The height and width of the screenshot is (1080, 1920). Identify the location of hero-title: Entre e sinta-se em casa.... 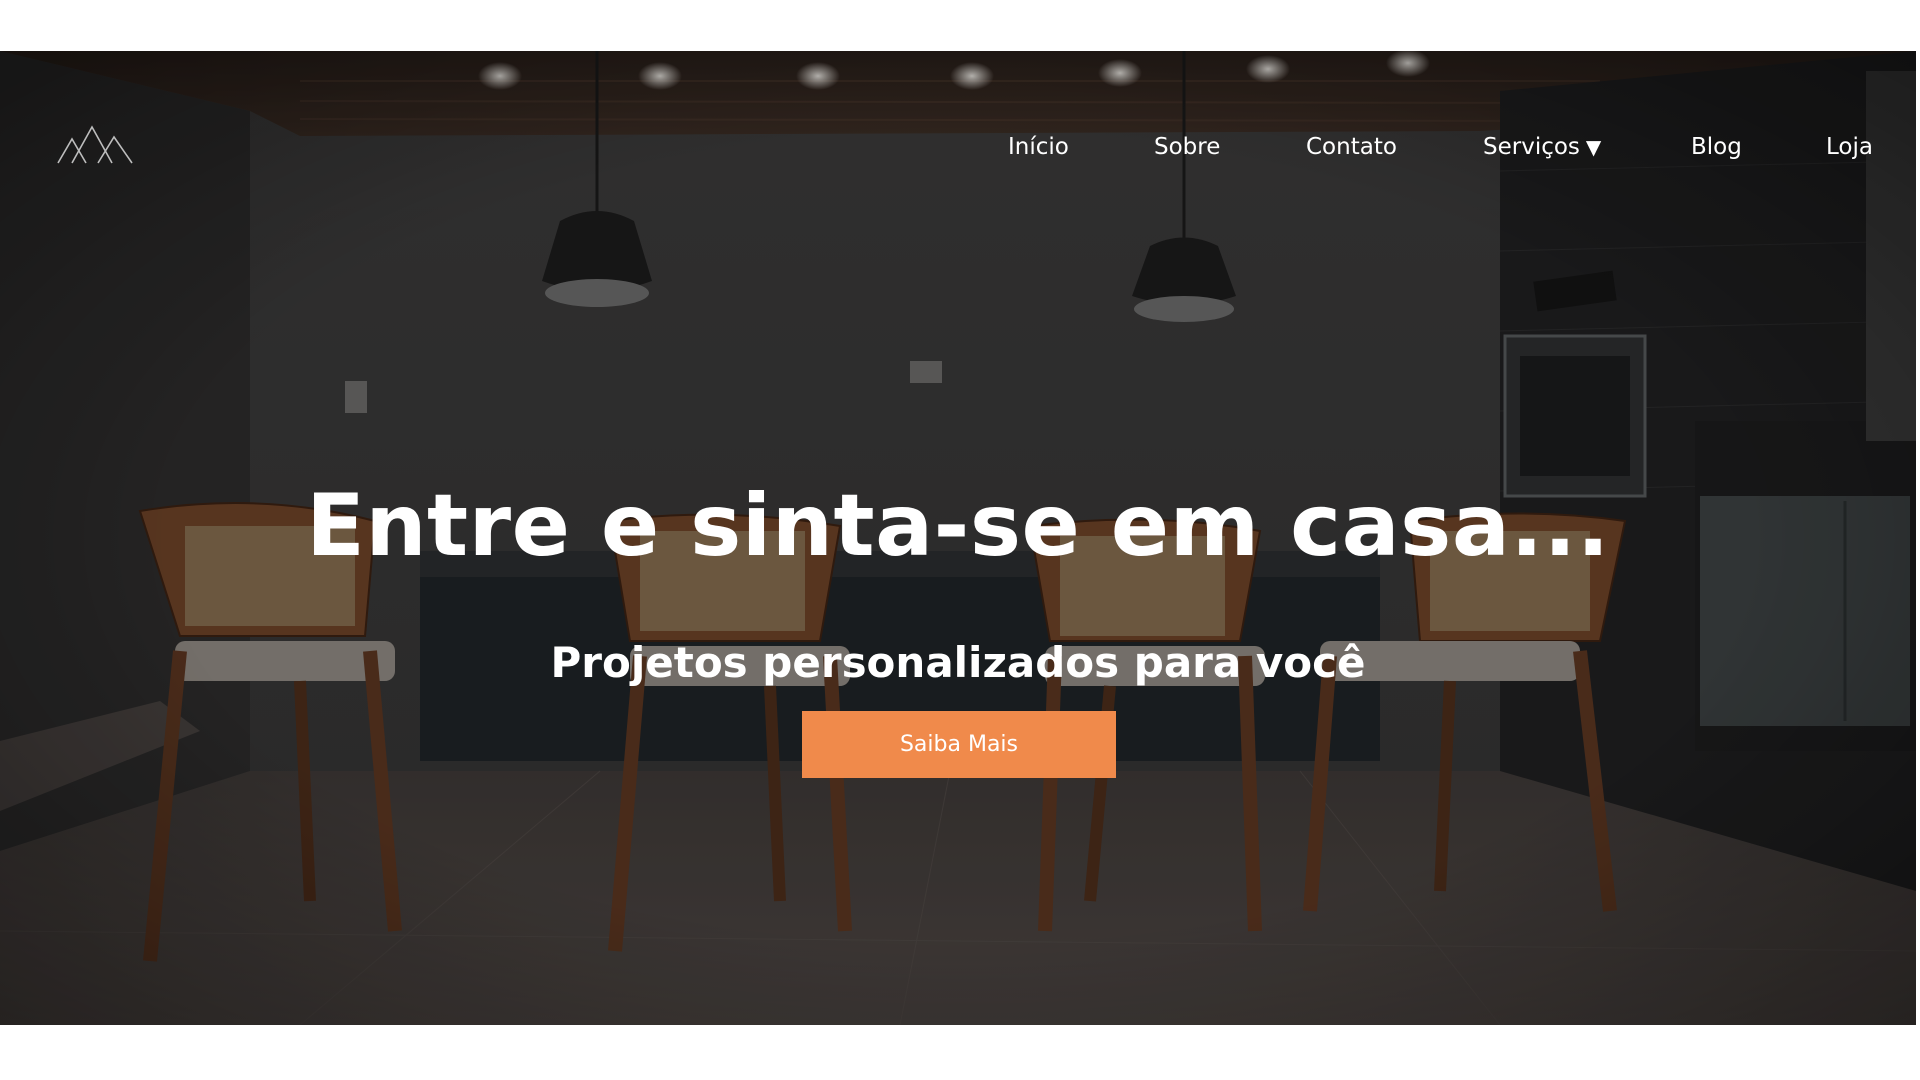
(958, 526).